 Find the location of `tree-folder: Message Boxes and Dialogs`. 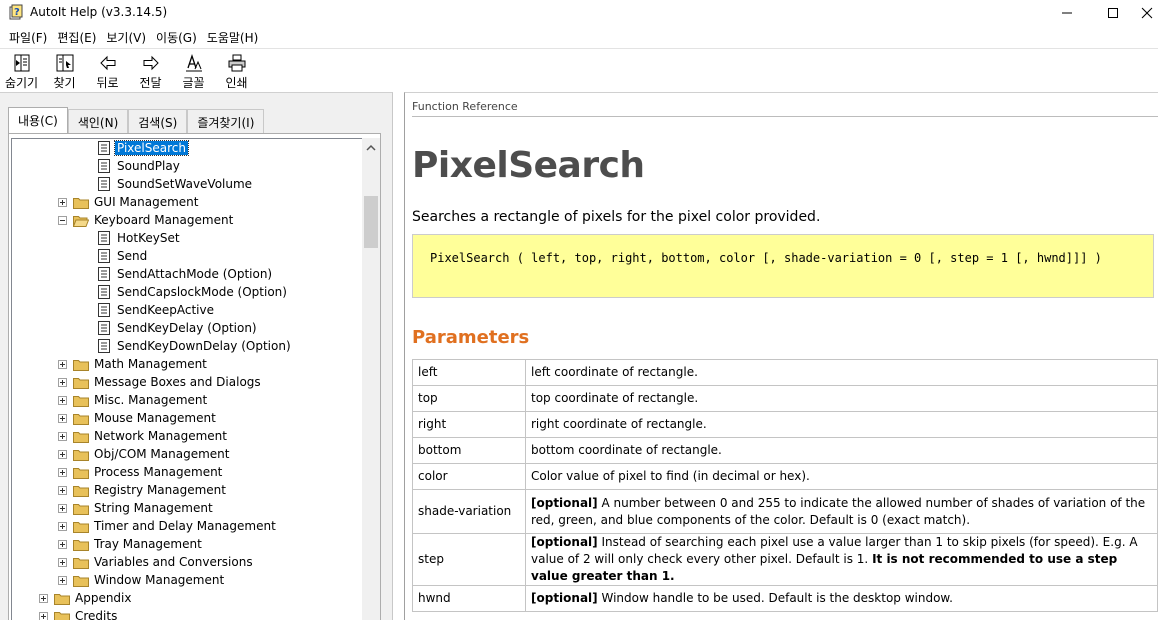

tree-folder: Message Boxes and Dialogs is located at coordinates (160, 382).